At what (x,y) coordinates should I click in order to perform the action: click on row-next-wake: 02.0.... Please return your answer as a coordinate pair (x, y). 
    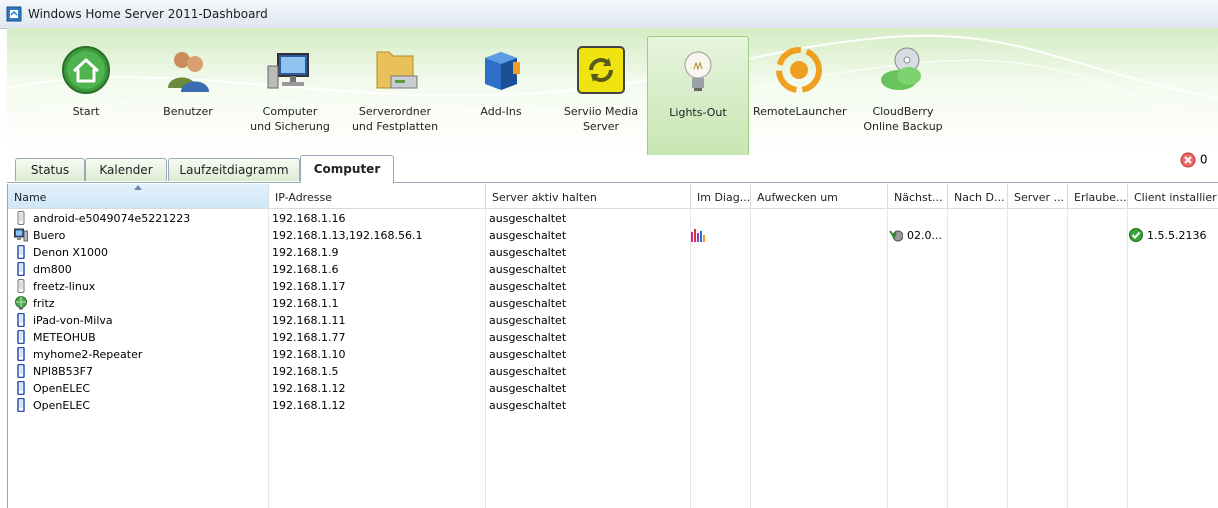
    Looking at the image, I should click on (924, 235).